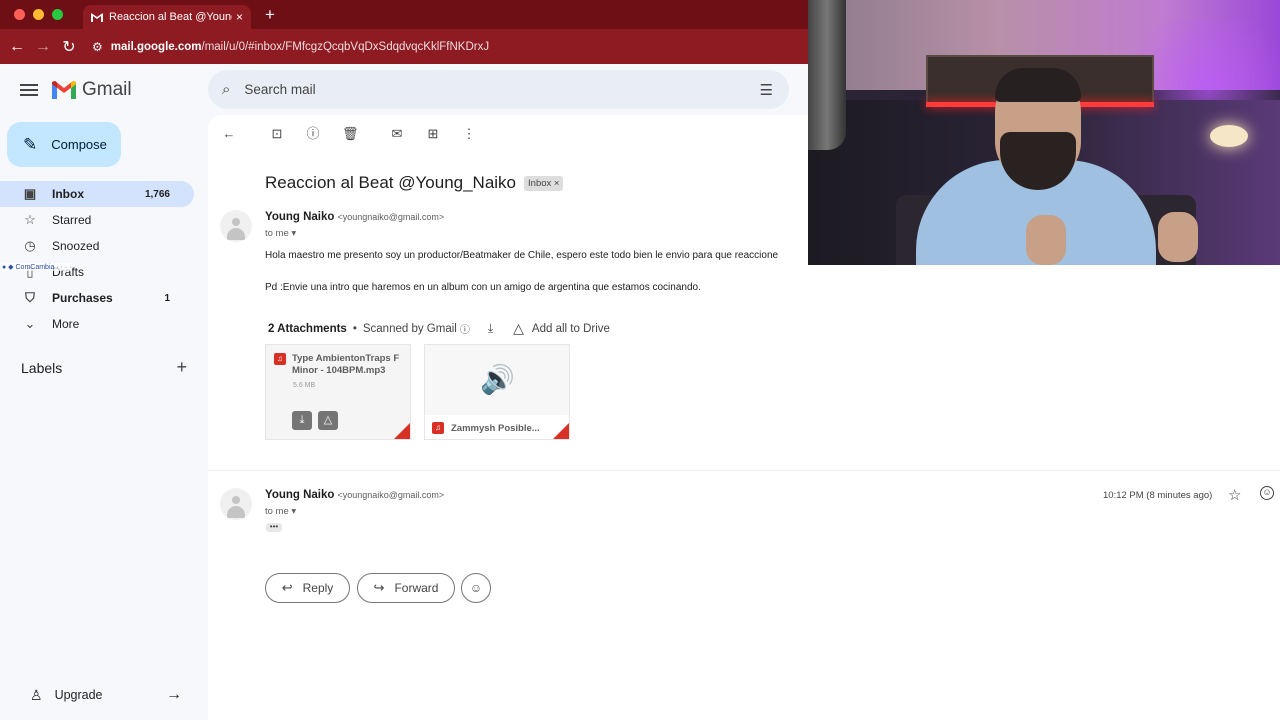 Image resolution: width=1280 pixels, height=720 pixels. What do you see at coordinates (433, 134) in the screenshot?
I see `move-to-icon: ⊞` at bounding box center [433, 134].